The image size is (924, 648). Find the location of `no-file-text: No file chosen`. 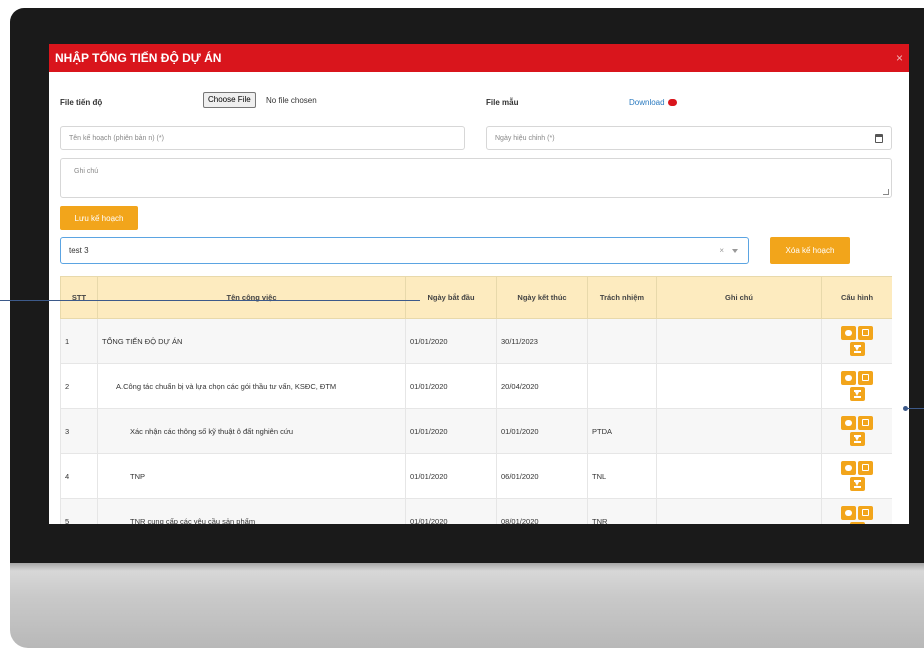

no-file-text: No file chosen is located at coordinates (291, 100).